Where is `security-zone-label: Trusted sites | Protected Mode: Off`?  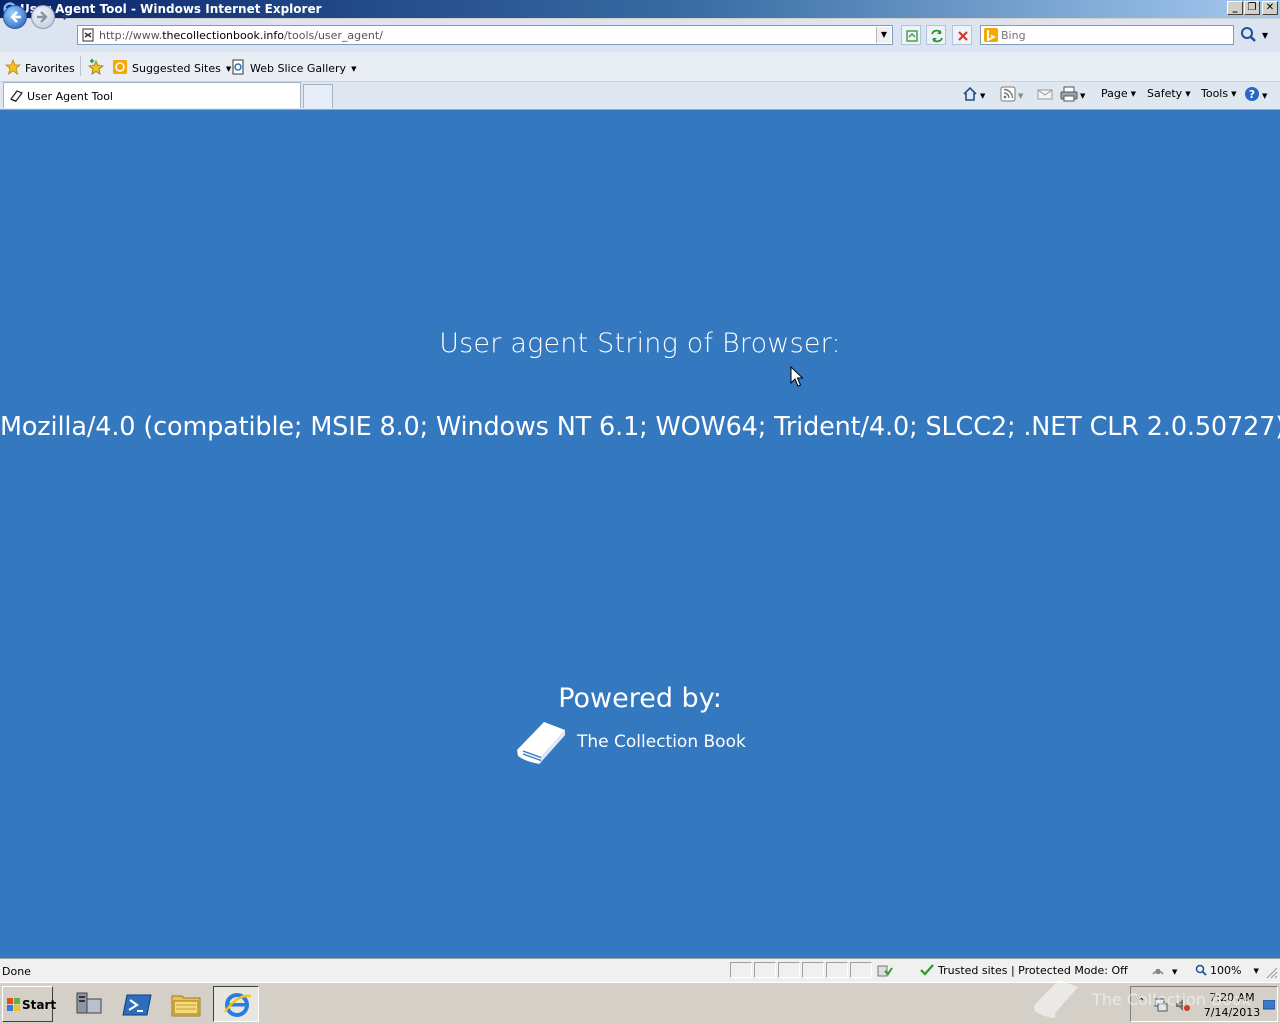 security-zone-label: Trusted sites | Protected Mode: Off is located at coordinates (1033, 970).